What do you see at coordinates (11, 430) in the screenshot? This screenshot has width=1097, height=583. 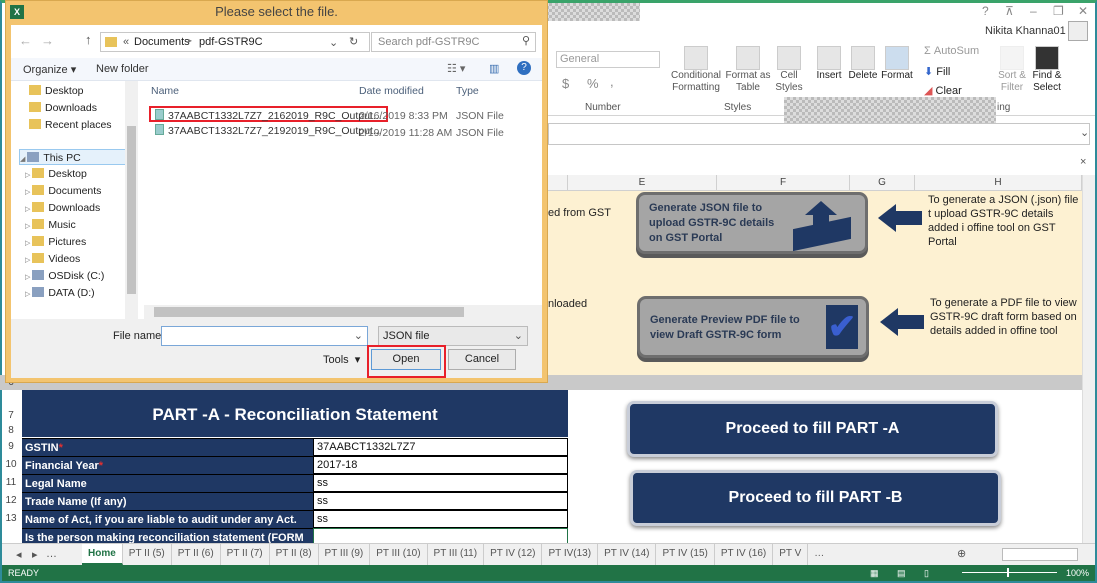 I see `row-number: 8` at bounding box center [11, 430].